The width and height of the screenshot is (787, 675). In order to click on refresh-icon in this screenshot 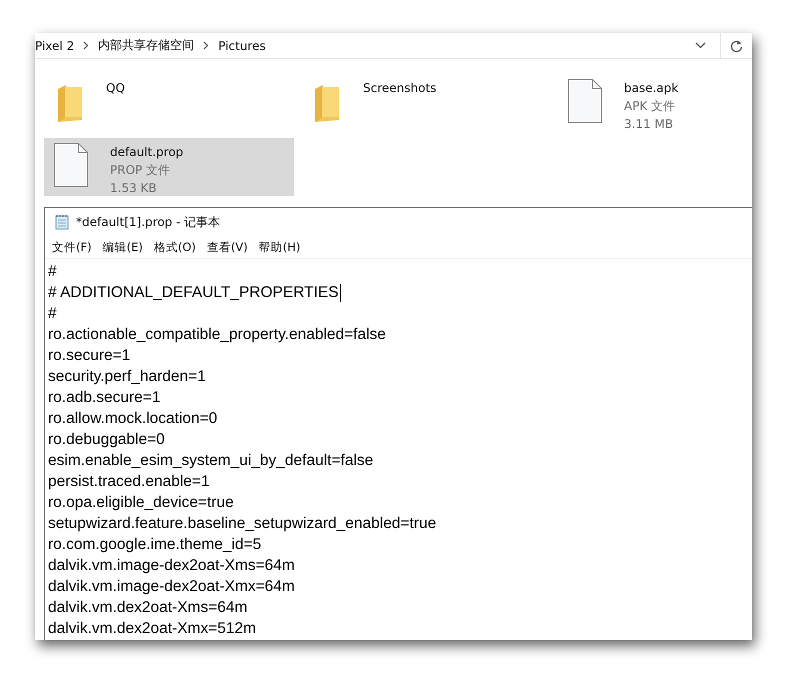, I will do `click(736, 45)`.